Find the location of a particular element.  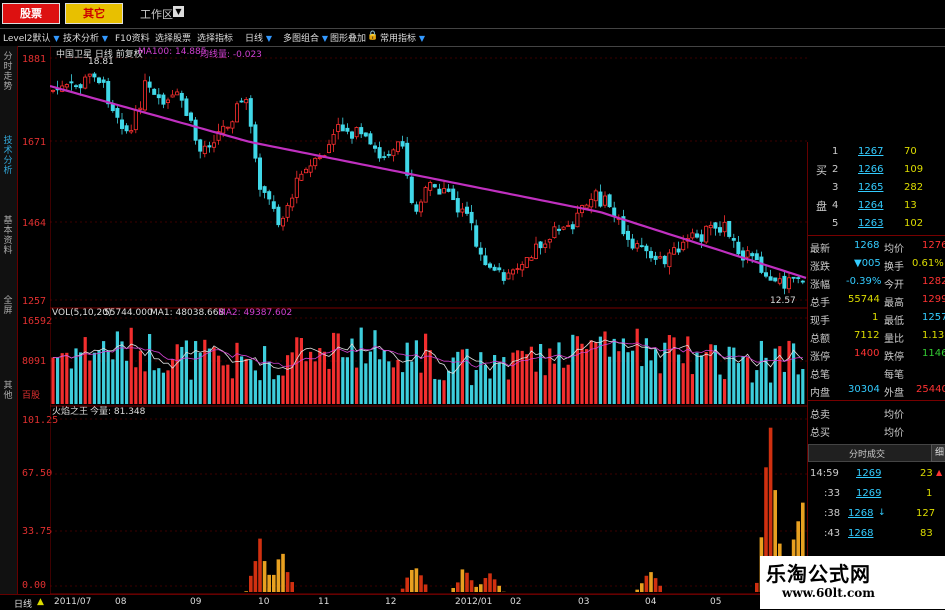

lock-icon: 🔒 is located at coordinates (372, 37).